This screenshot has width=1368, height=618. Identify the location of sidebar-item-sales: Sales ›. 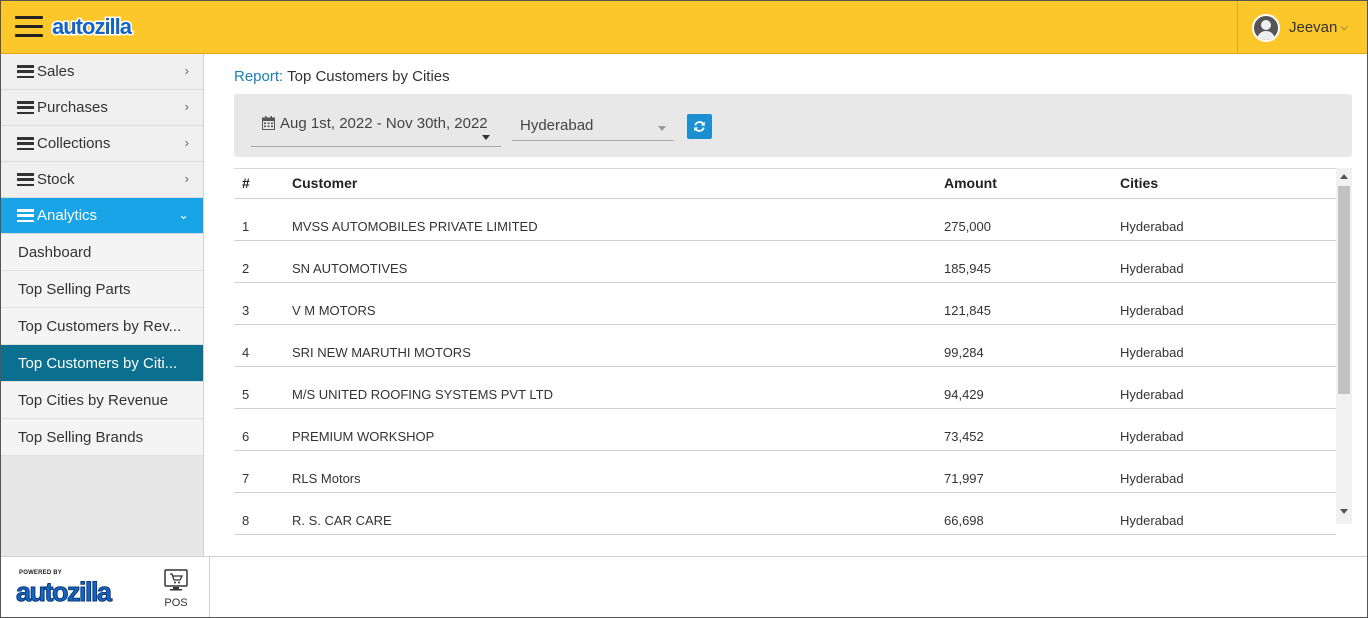
(102, 72).